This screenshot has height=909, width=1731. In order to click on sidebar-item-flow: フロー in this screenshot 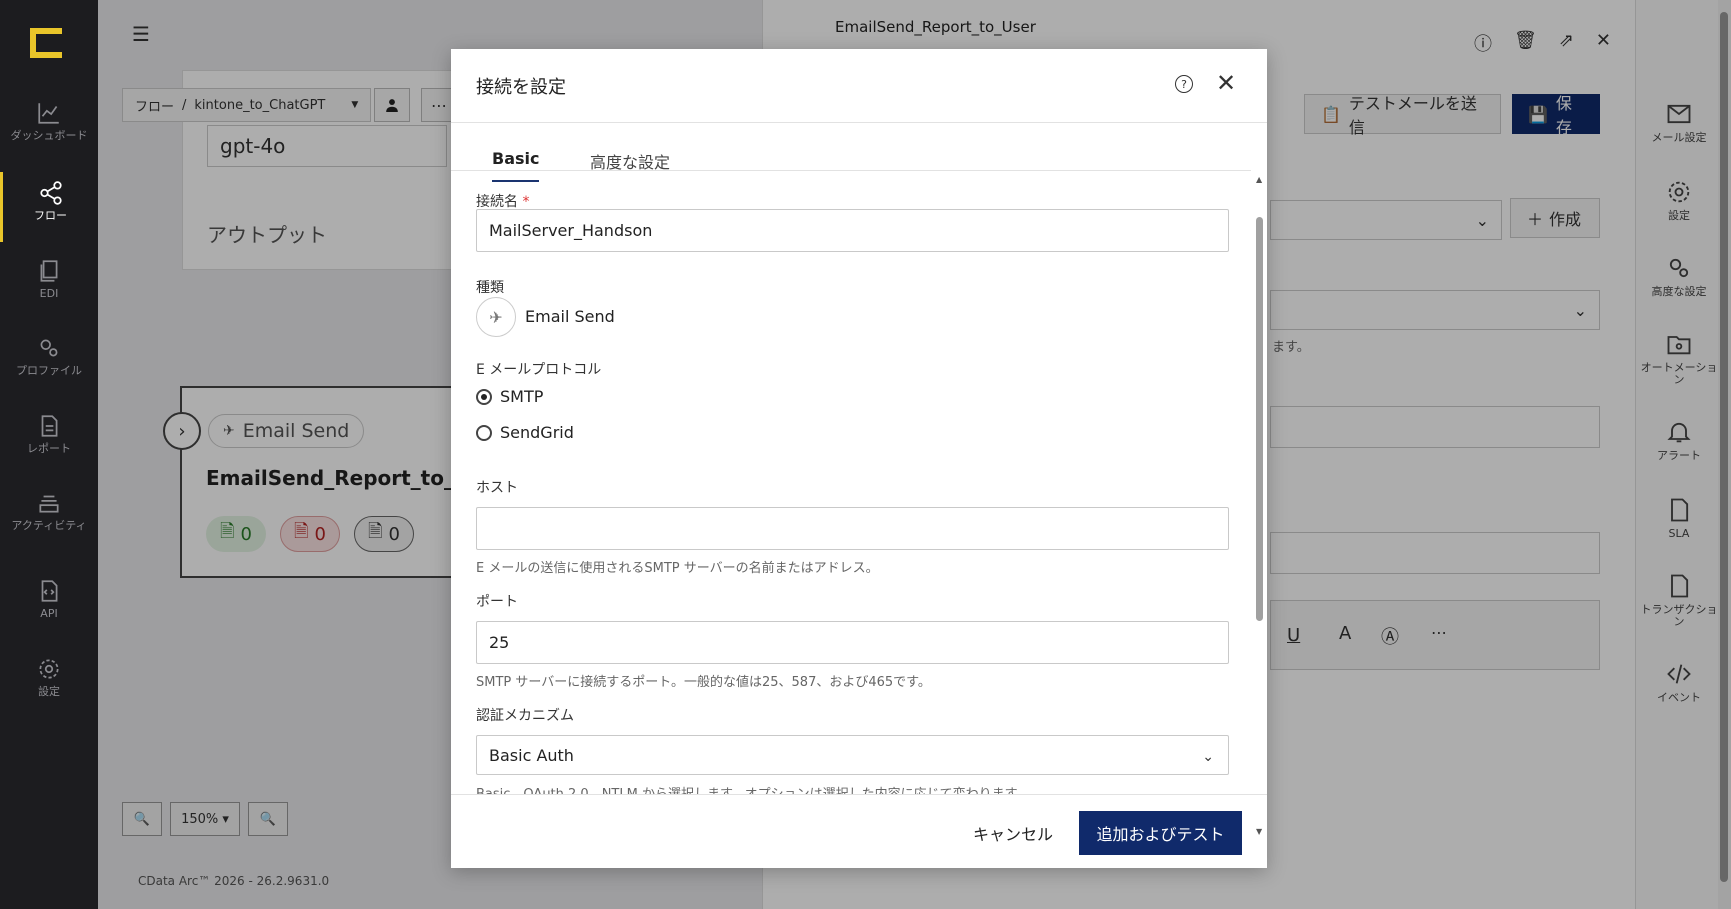, I will do `click(49, 207)`.